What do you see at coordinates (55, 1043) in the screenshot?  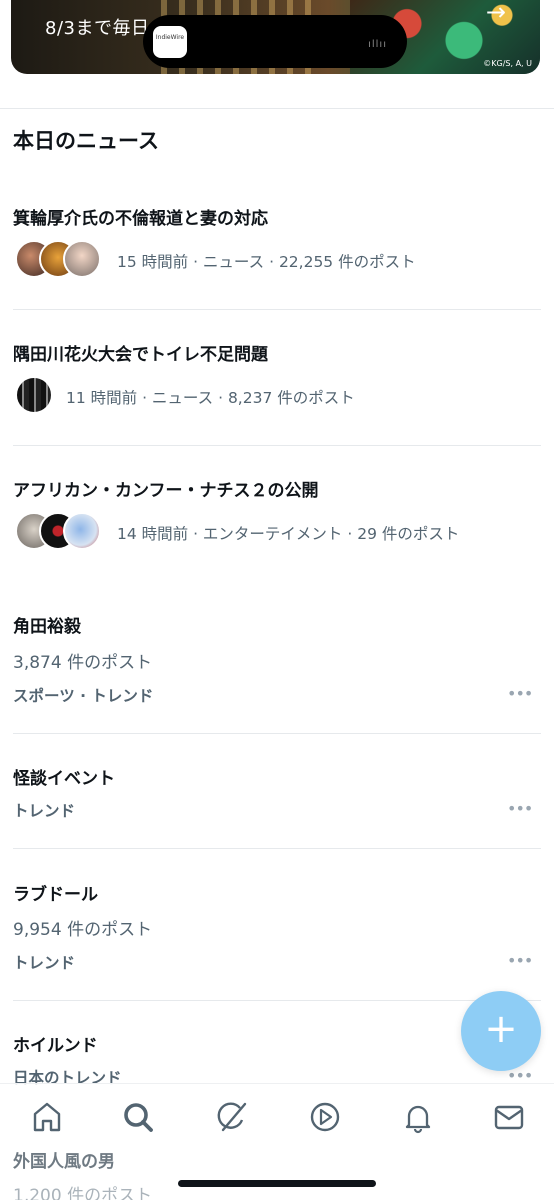 I see `trend-title: ホイルンド` at bounding box center [55, 1043].